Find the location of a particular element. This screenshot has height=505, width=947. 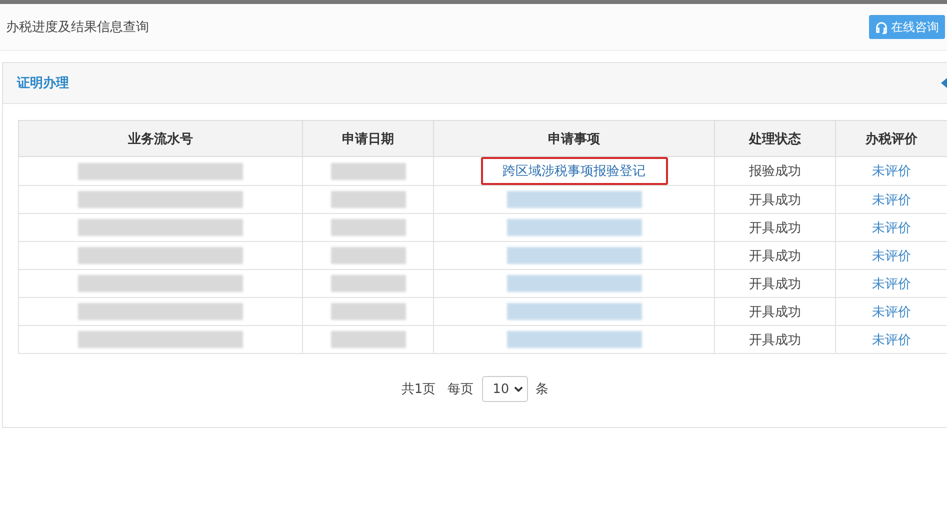

collapse-icon is located at coordinates (944, 83).